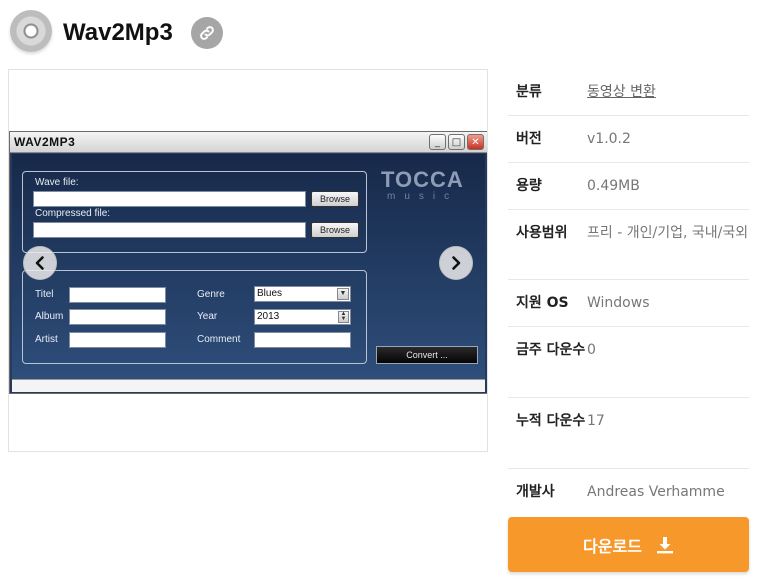 Image resolution: width=759 pixels, height=585 pixels. I want to click on info-value: 프리 - 개인/기업, 국내/국외, so click(668, 233).